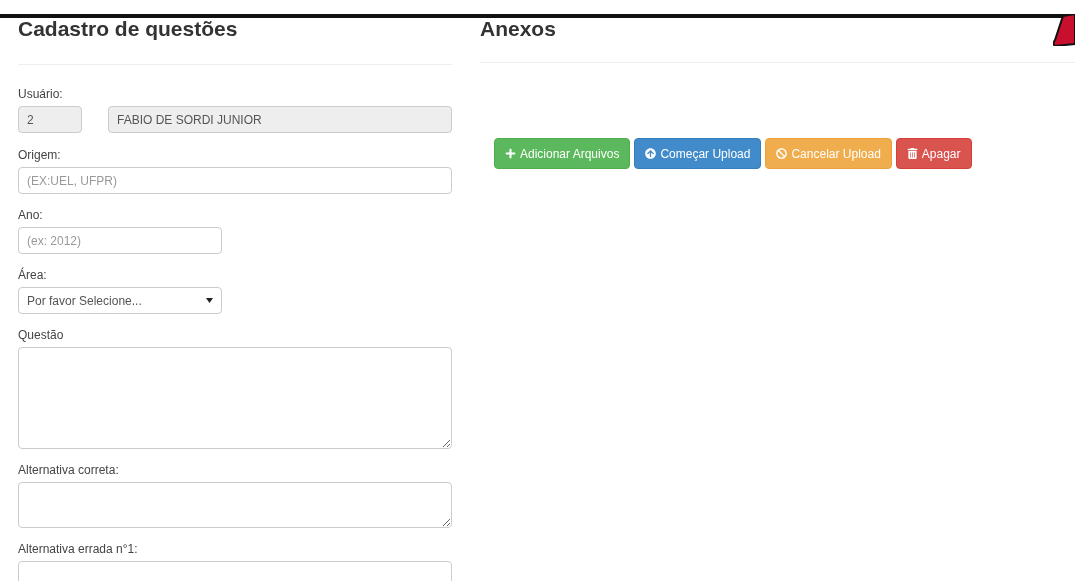 The image size is (1075, 581). Describe the element at coordinates (40, 155) in the screenshot. I see `field-label: Origem:` at that location.